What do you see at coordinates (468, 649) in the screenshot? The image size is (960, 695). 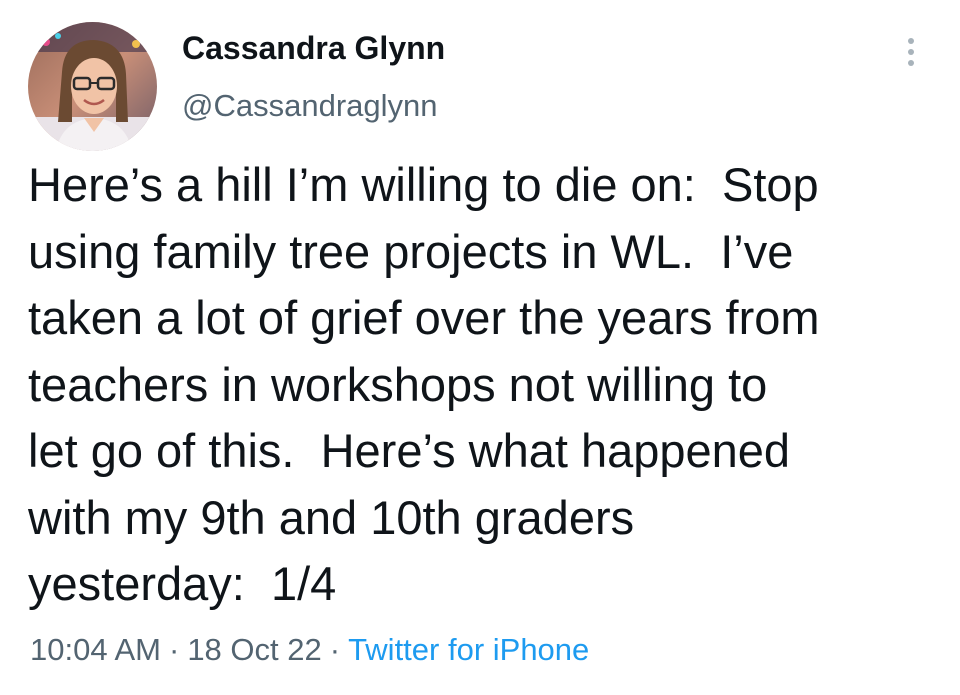 I see `tweet-source-link: Twitter for iPhone` at bounding box center [468, 649].